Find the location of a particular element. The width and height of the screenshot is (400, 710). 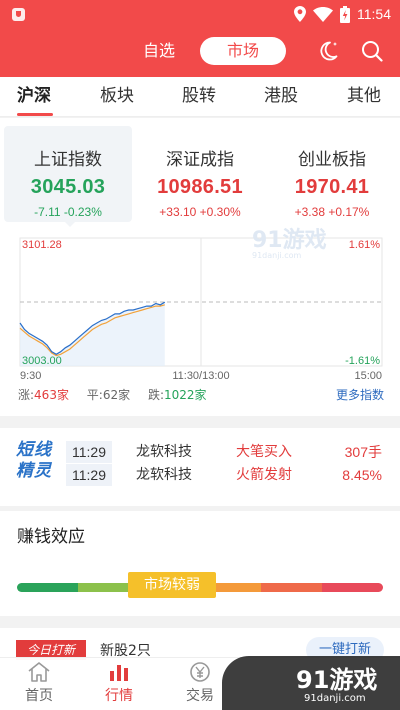

home-icon is located at coordinates (39, 672).